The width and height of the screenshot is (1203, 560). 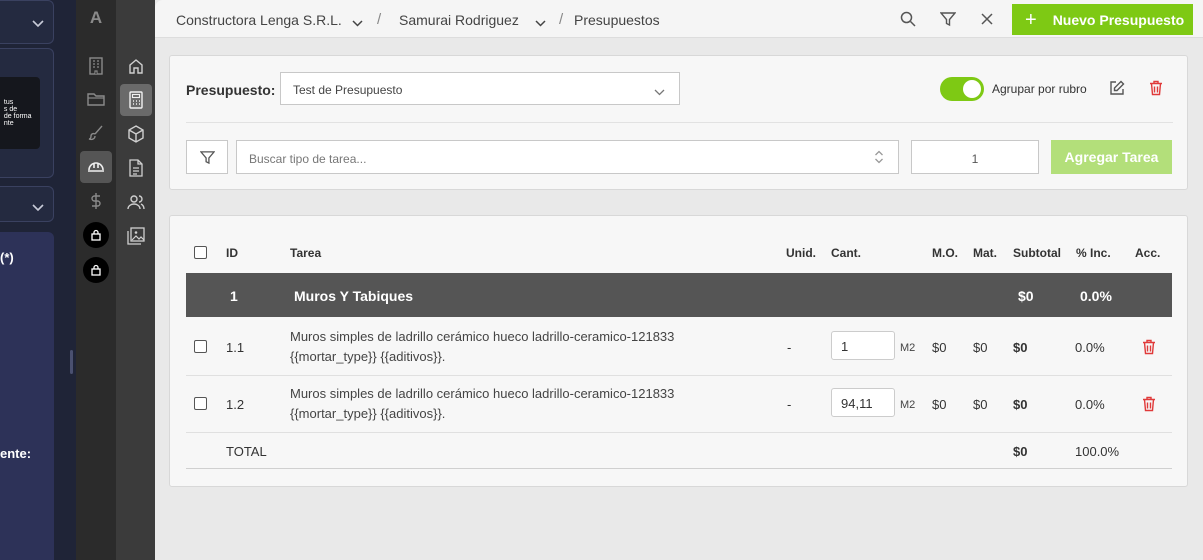 I want to click on background-preview-panel: tus s de de forma nte, so click(x=27, y=113).